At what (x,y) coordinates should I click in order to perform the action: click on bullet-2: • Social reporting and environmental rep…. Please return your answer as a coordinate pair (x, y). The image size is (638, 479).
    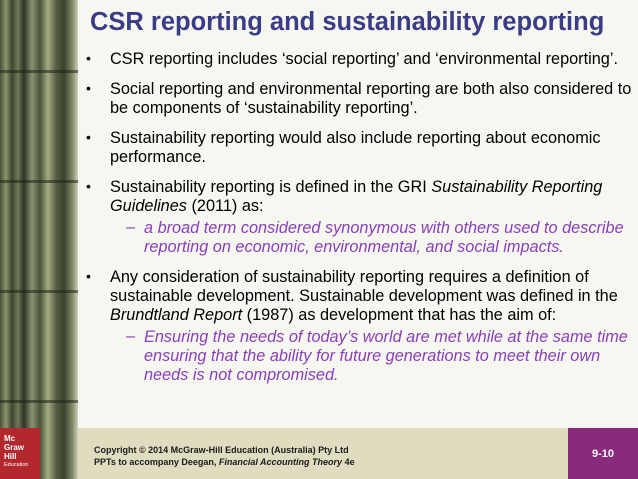
    Looking at the image, I should click on (358, 99).